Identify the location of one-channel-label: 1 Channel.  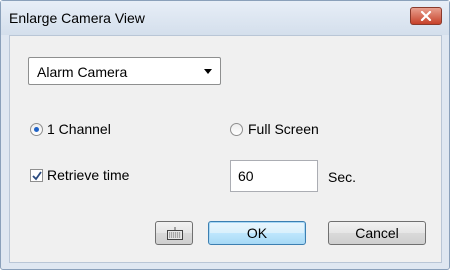
(79, 129).